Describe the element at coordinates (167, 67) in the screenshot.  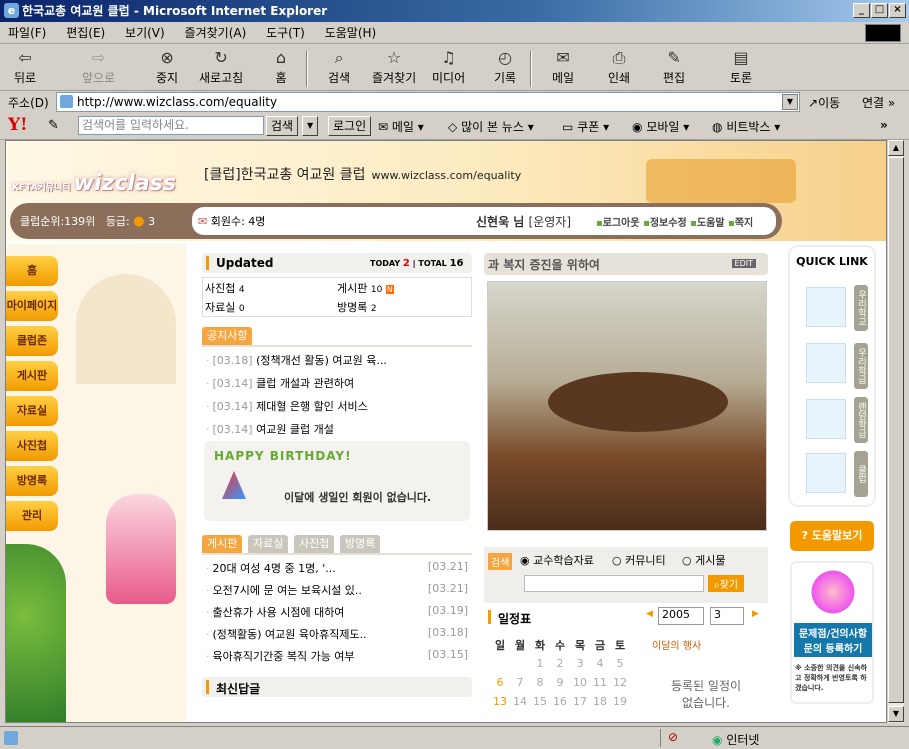
I see `stop-button: ⊗ 중지` at that location.